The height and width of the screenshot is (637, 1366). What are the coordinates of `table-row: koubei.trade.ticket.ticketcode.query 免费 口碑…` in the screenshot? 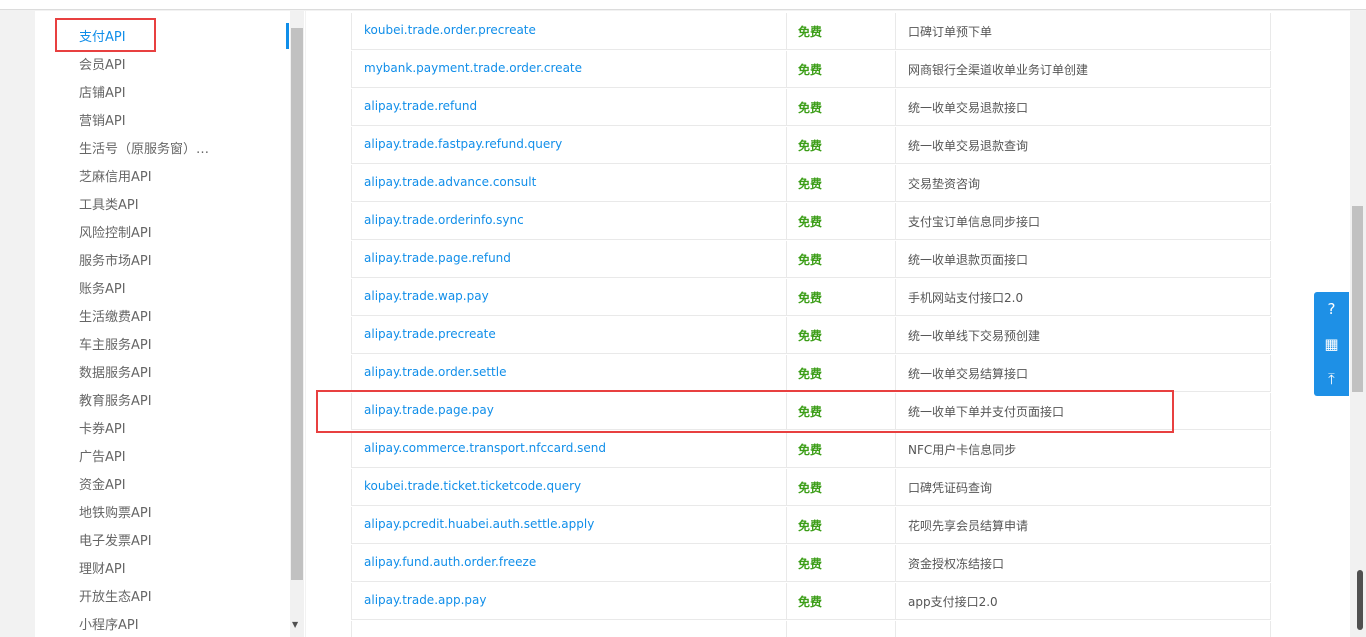 It's located at (811, 487).